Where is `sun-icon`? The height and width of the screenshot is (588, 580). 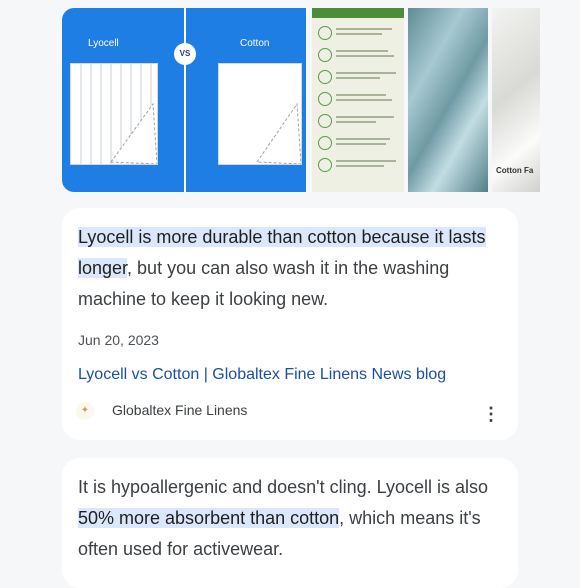 sun-icon is located at coordinates (325, 165).